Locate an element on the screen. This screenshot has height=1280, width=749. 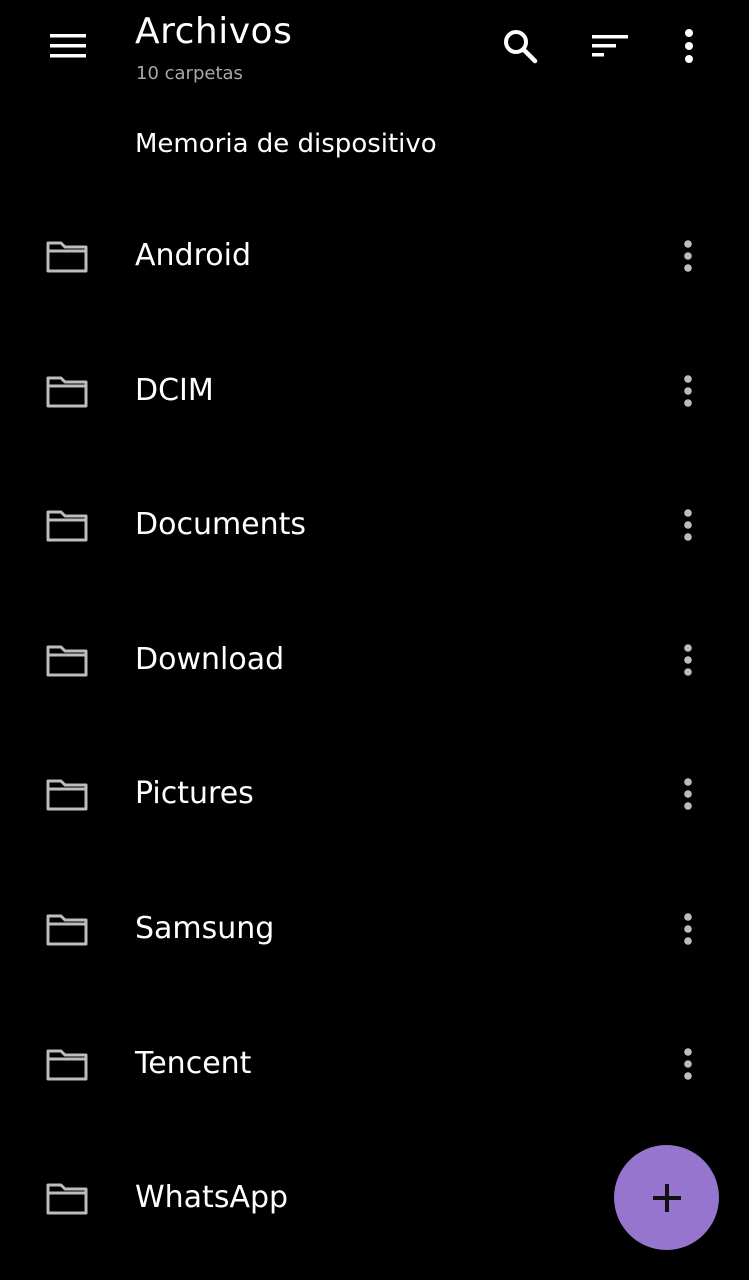
folder-label: Samsung is located at coordinates (205, 928).